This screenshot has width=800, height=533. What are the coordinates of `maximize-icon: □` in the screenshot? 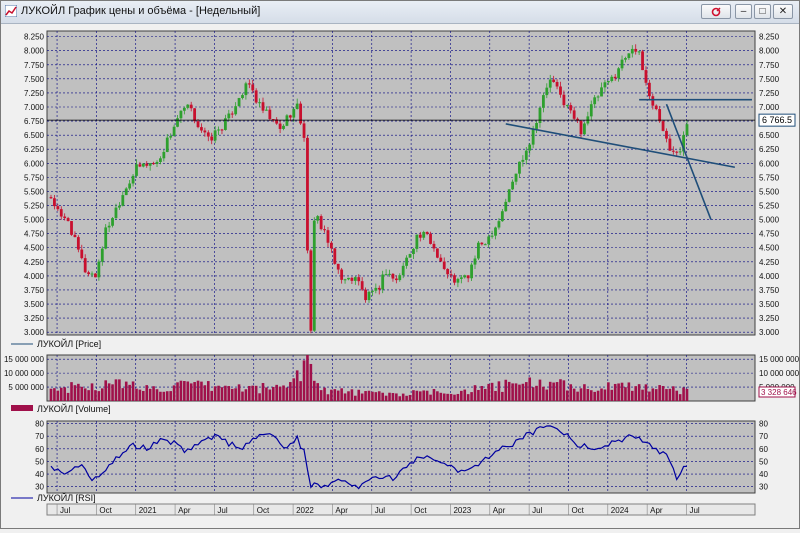 It's located at (762, 11).